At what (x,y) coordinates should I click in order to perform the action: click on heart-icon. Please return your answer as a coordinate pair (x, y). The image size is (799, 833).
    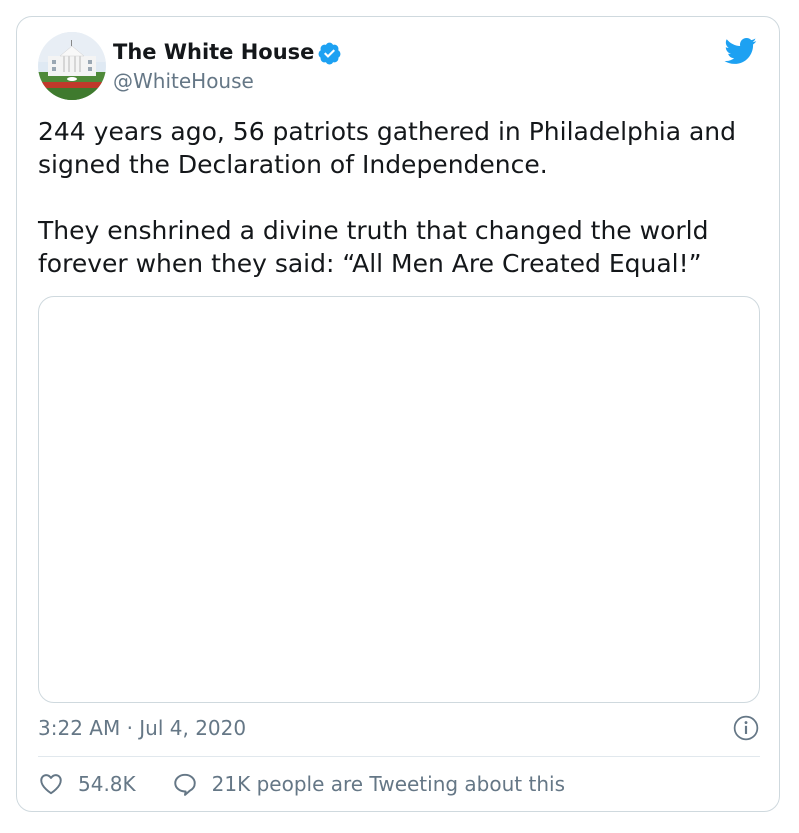
    Looking at the image, I should click on (51, 784).